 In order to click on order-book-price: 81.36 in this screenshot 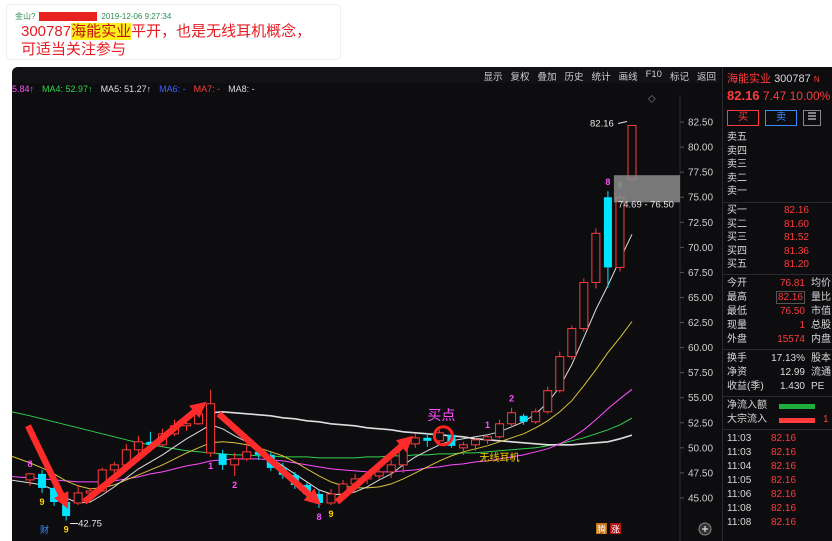, I will do `click(796, 251)`.